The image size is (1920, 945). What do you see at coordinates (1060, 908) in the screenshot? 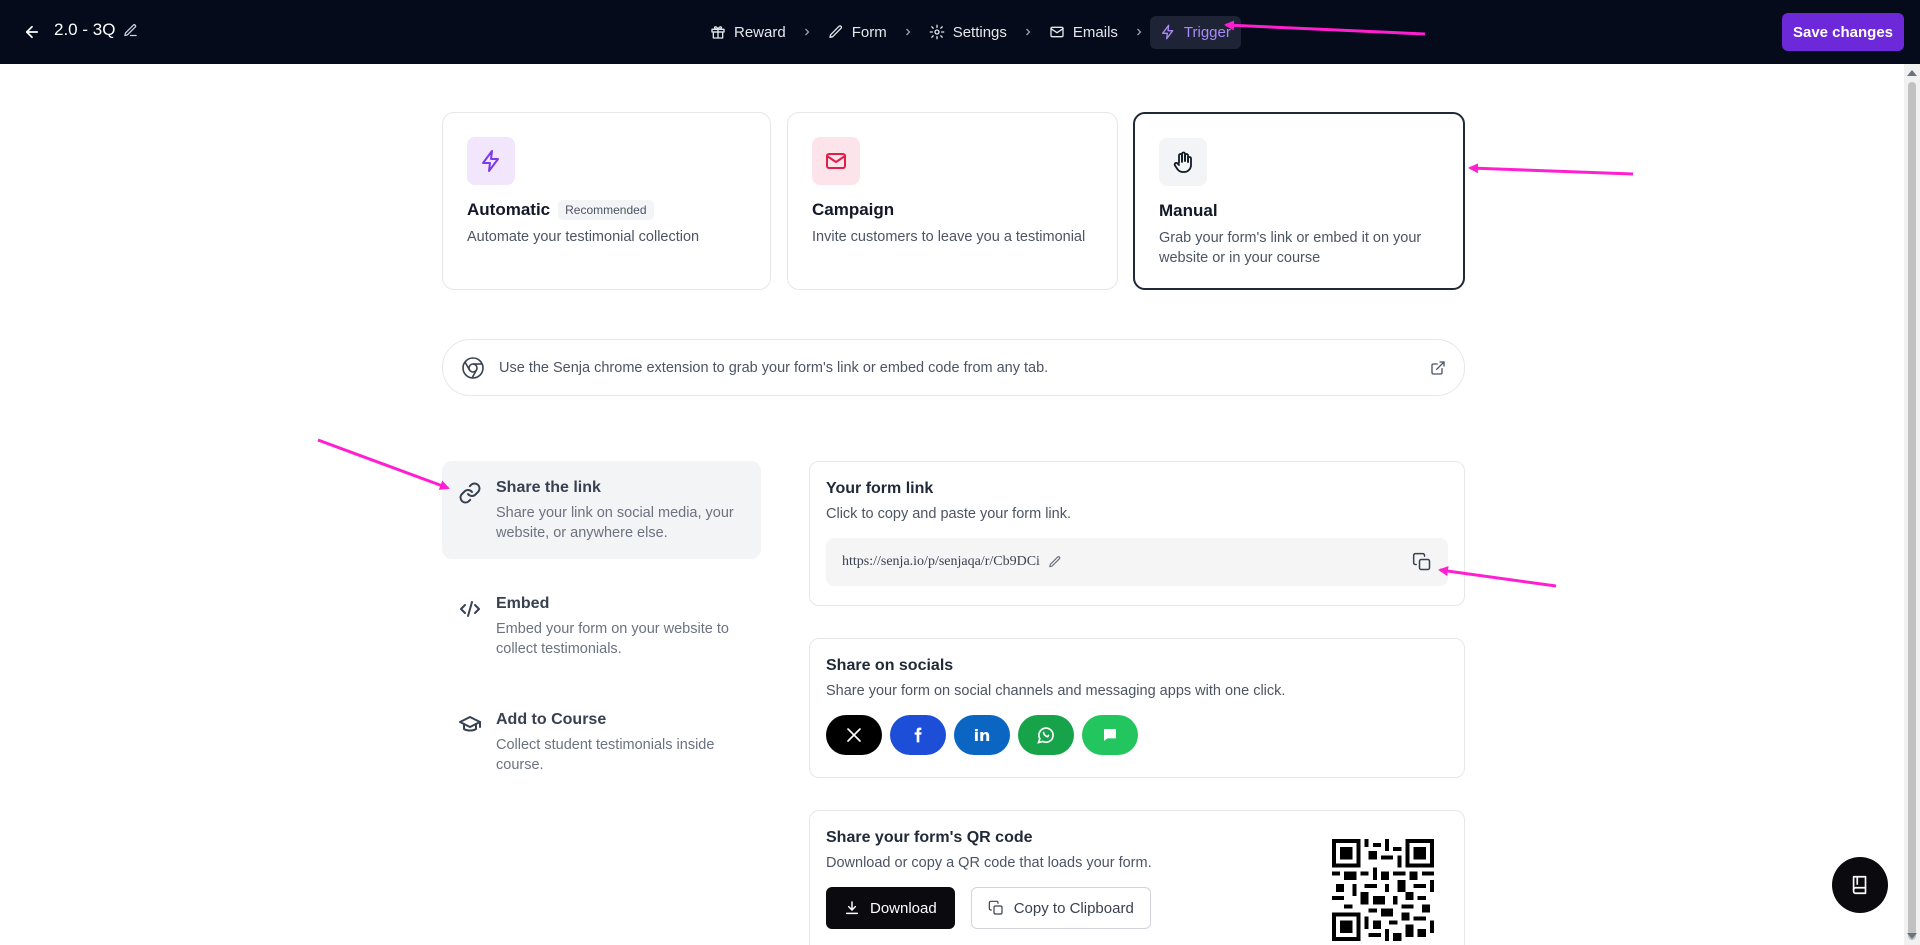
I see `copy-qr-button: Copy to Clipboard` at bounding box center [1060, 908].